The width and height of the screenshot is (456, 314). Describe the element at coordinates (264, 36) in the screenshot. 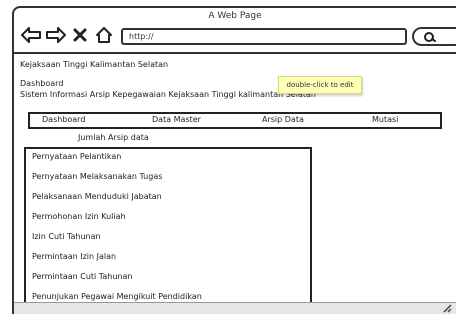

I see `address-bar: http://` at that location.